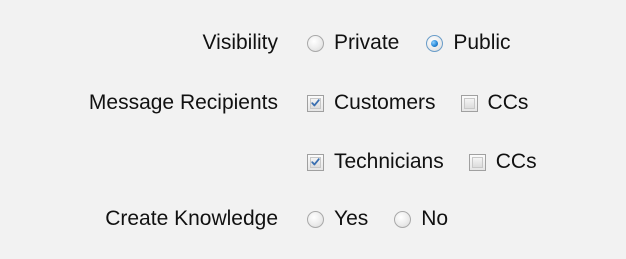 This screenshot has width=626, height=259. Describe the element at coordinates (469, 103) in the screenshot. I see `customers-ccs-checkbox` at that location.